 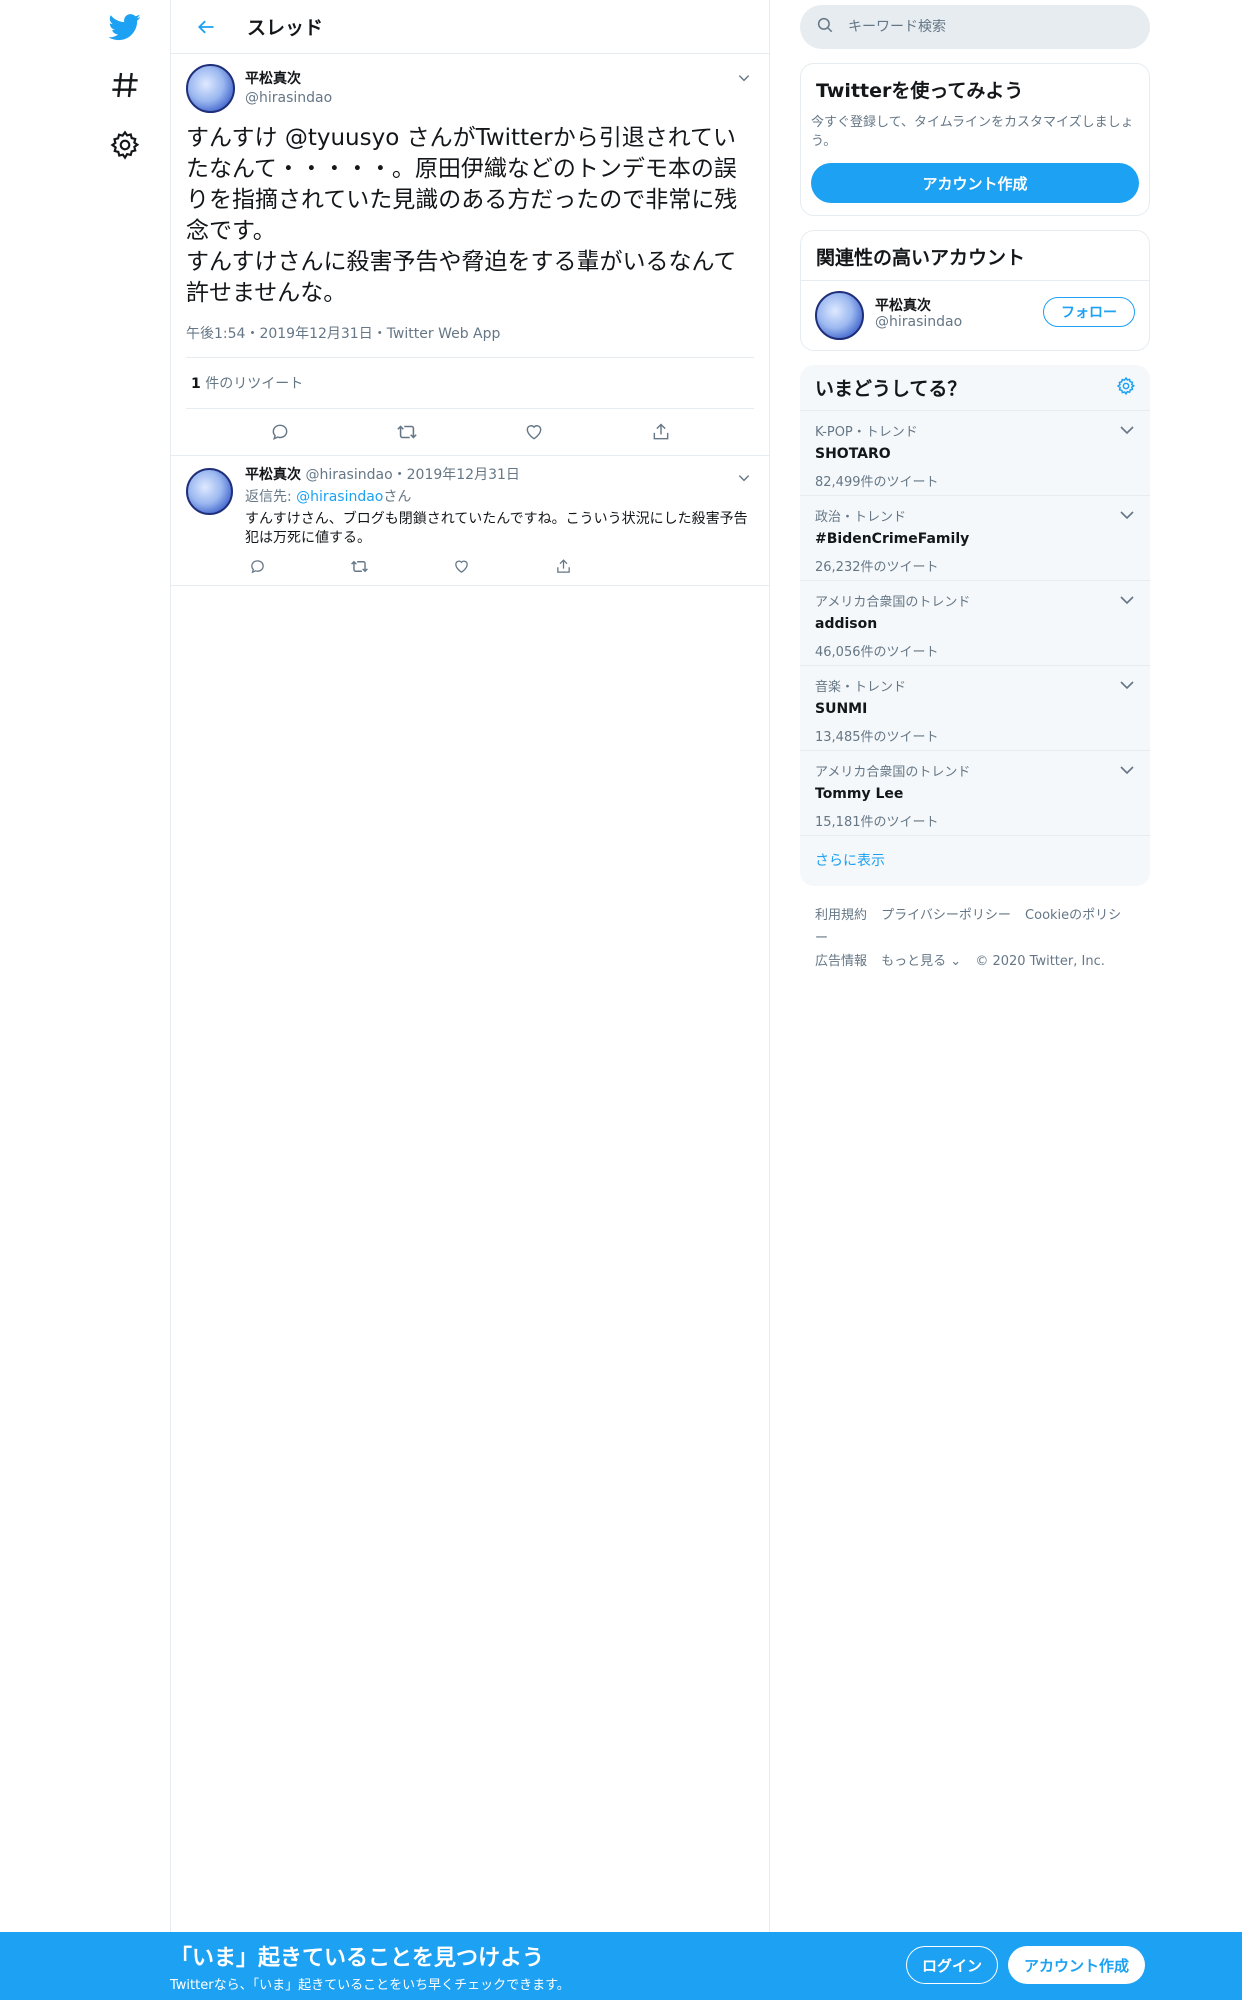 I want to click on retweet-count: 1, so click(x=196, y=384).